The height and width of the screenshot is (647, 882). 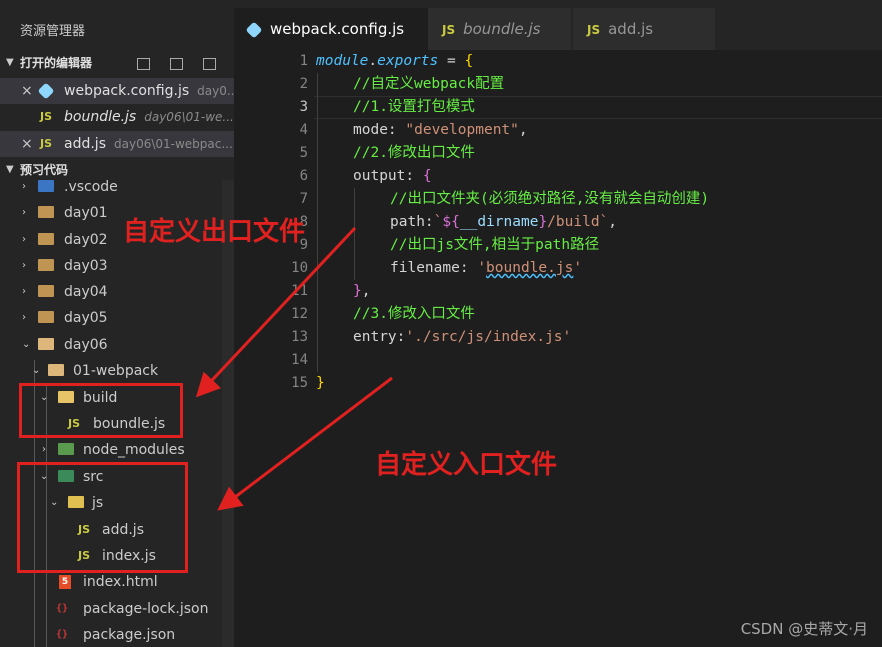 What do you see at coordinates (65, 582) in the screenshot?
I see `html5-icon: 5` at bounding box center [65, 582].